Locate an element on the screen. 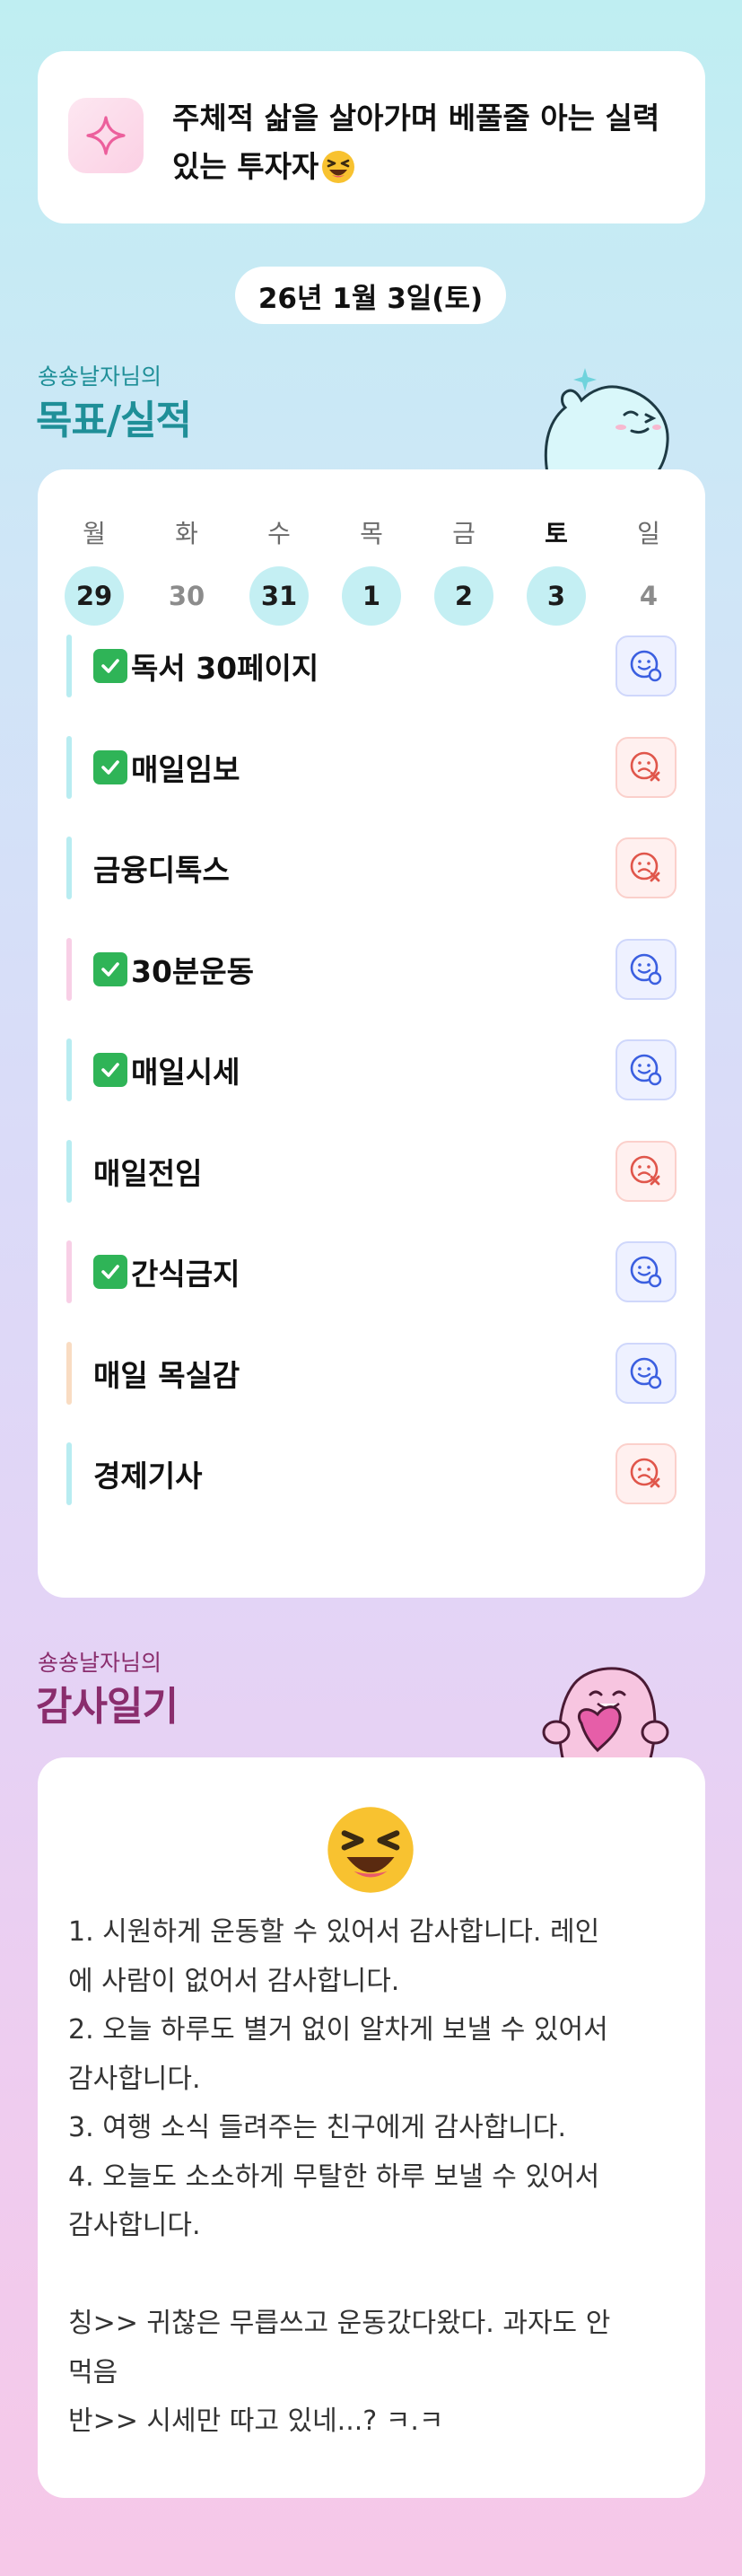  calendar-day: 월 29 is located at coordinates (95, 570).